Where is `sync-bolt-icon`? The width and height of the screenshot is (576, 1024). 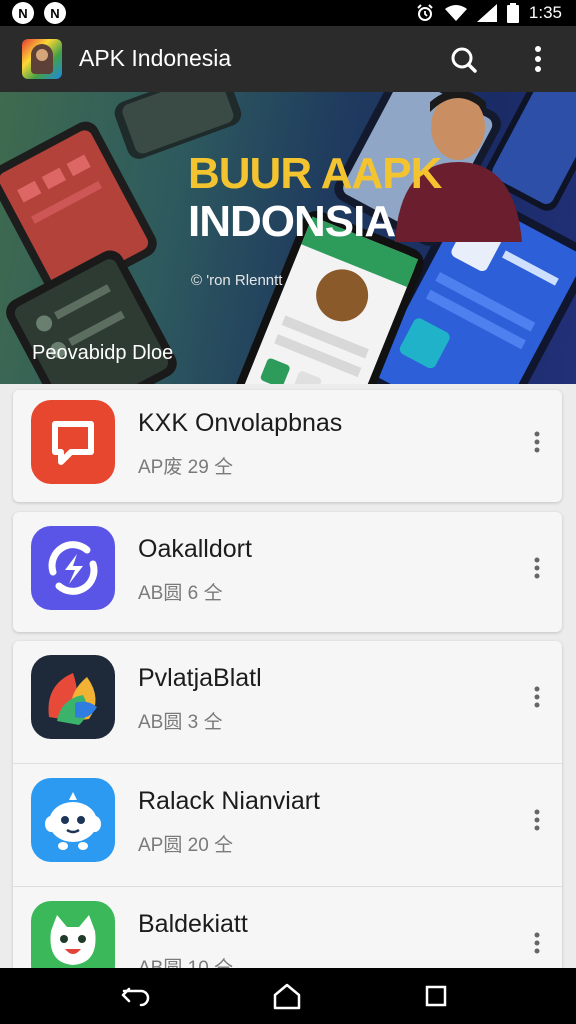 sync-bolt-icon is located at coordinates (73, 568).